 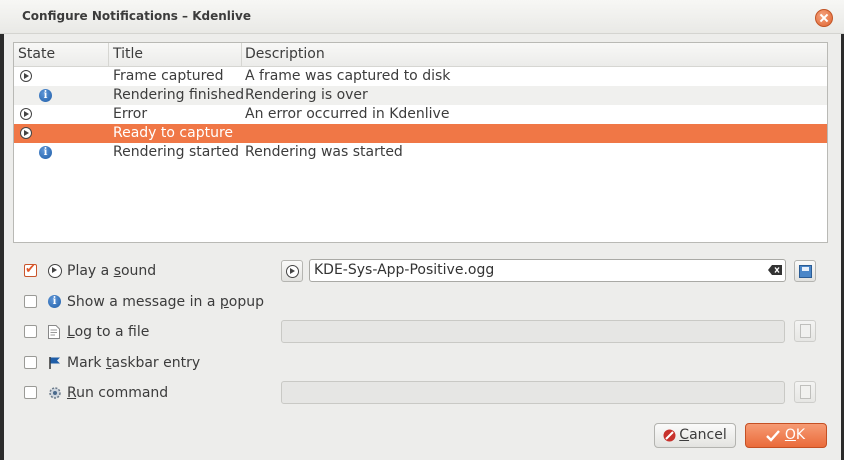 What do you see at coordinates (533, 392) in the screenshot?
I see `run-command-input` at bounding box center [533, 392].